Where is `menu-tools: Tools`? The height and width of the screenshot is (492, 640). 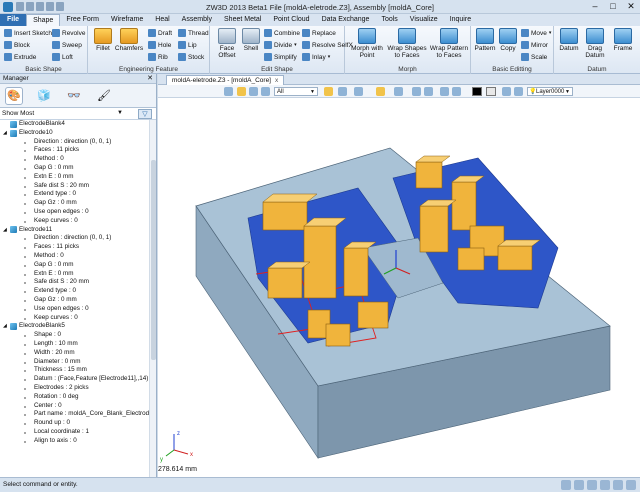
menu-tools: Tools is located at coordinates (389, 20).